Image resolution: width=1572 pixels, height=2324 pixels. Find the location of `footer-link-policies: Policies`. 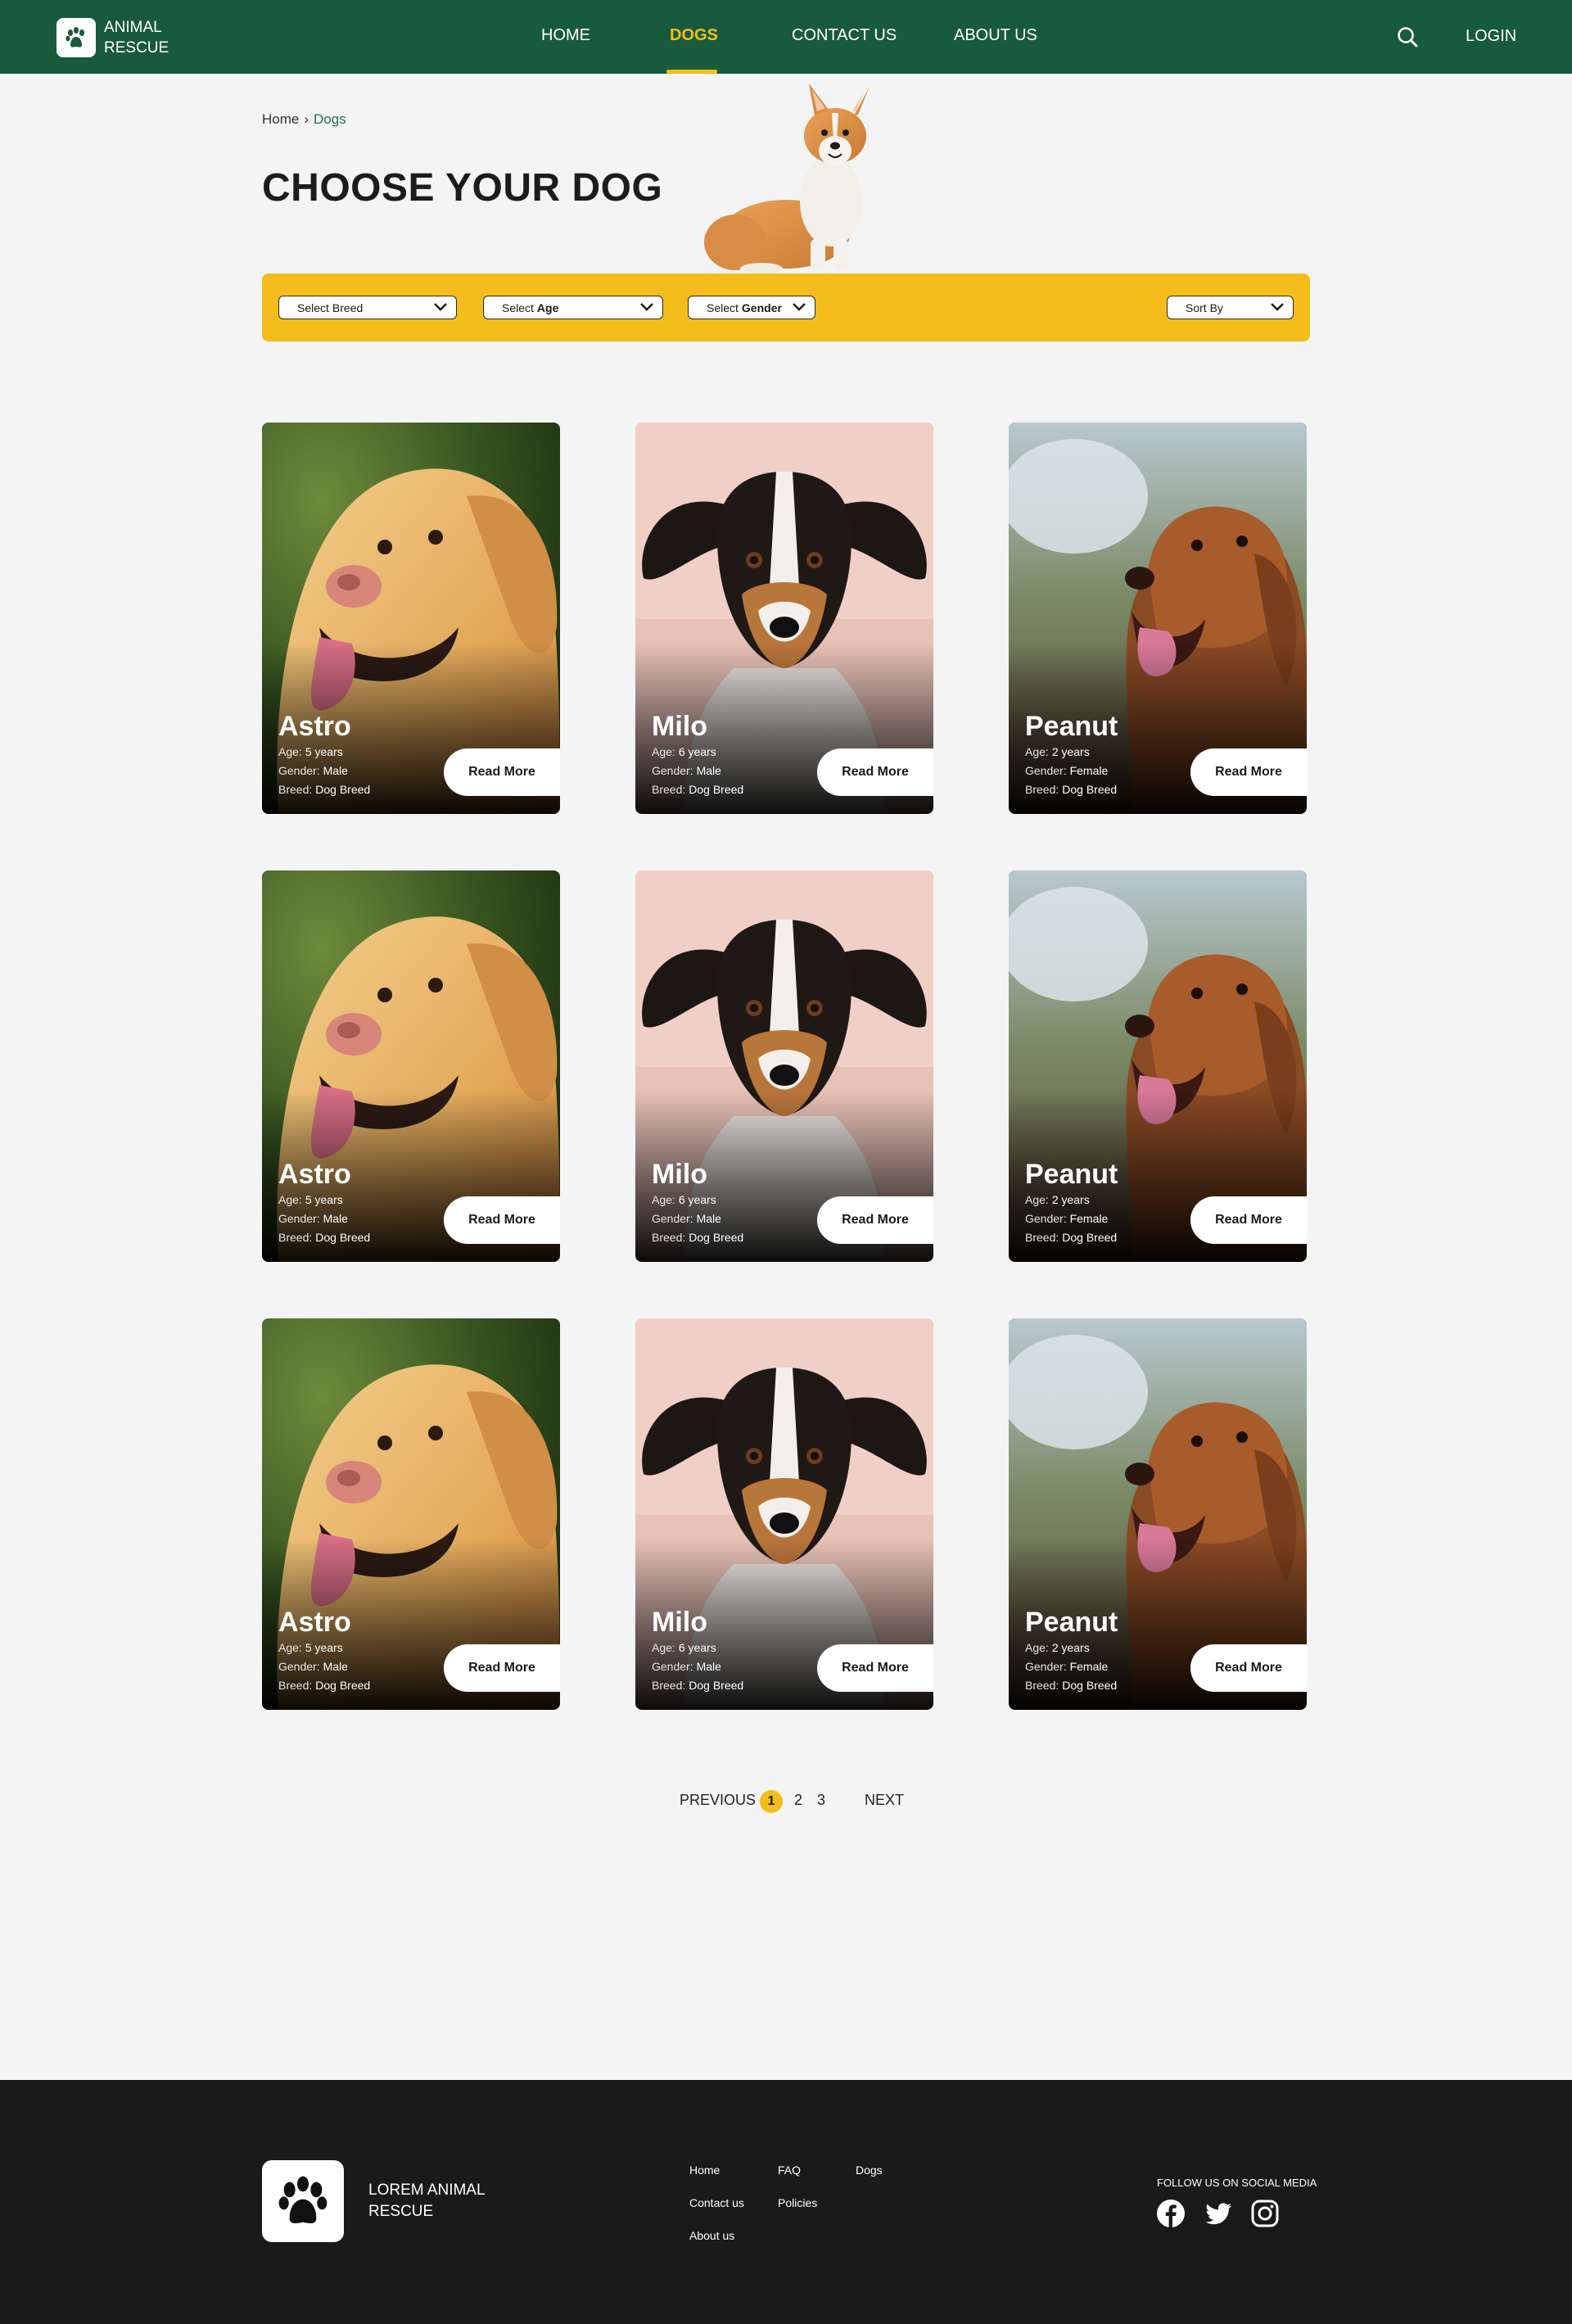

footer-link-policies: Policies is located at coordinates (797, 2202).